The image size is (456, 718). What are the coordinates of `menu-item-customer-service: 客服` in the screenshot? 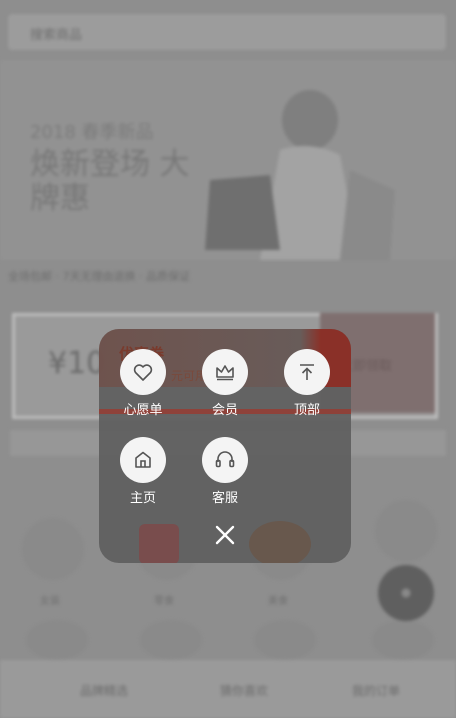 It's located at (225, 471).